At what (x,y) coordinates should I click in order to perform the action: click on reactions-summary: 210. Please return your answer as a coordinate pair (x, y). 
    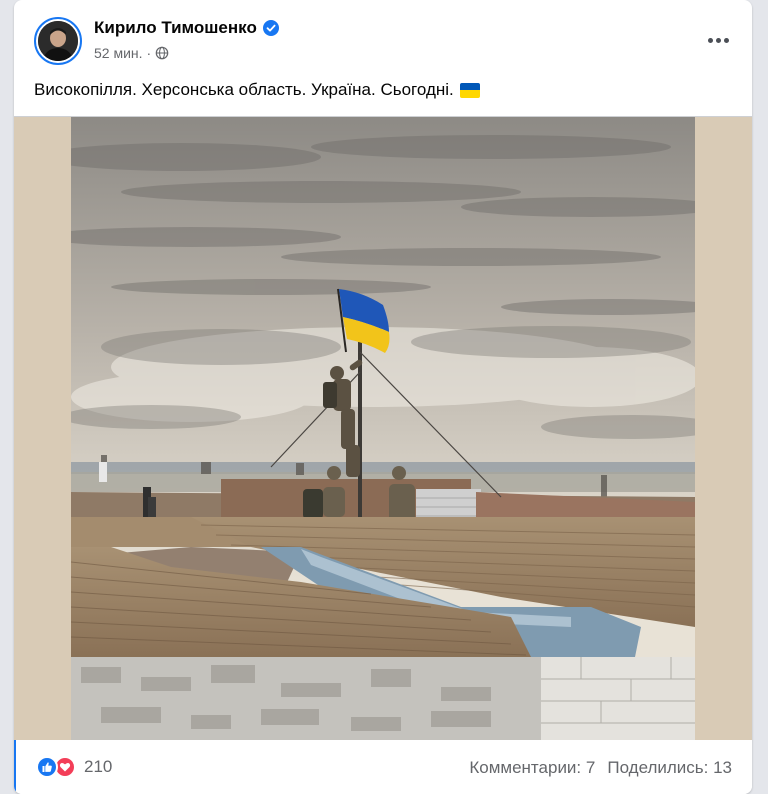
    Looking at the image, I should click on (74, 767).